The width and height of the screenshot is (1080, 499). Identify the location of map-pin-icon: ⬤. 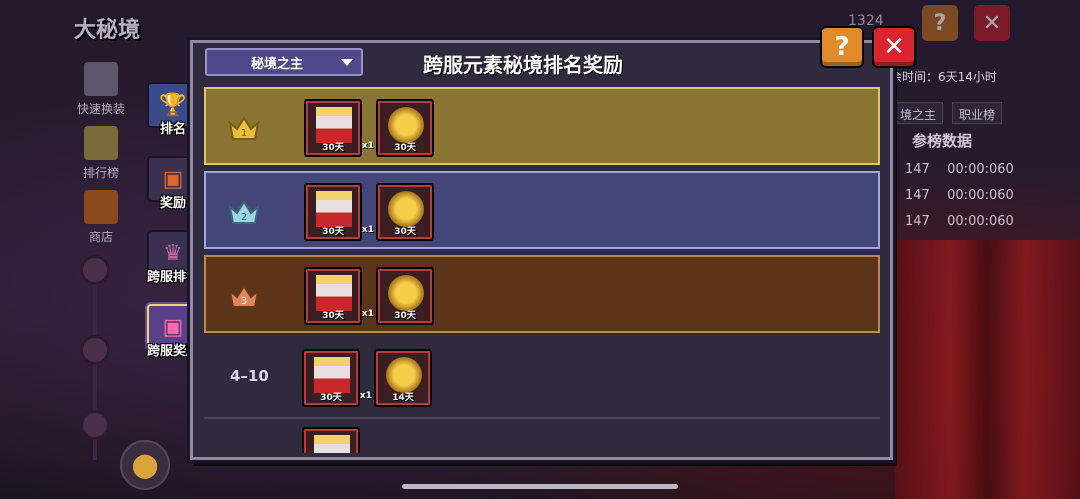
(145, 465).